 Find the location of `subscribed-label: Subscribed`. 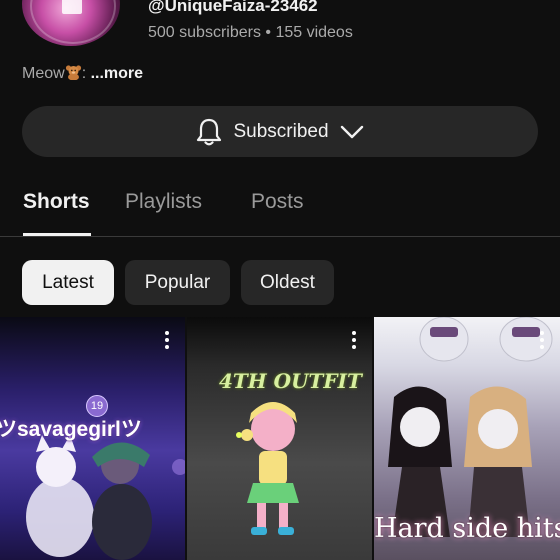

subscribed-label: Subscribed is located at coordinates (281, 131).